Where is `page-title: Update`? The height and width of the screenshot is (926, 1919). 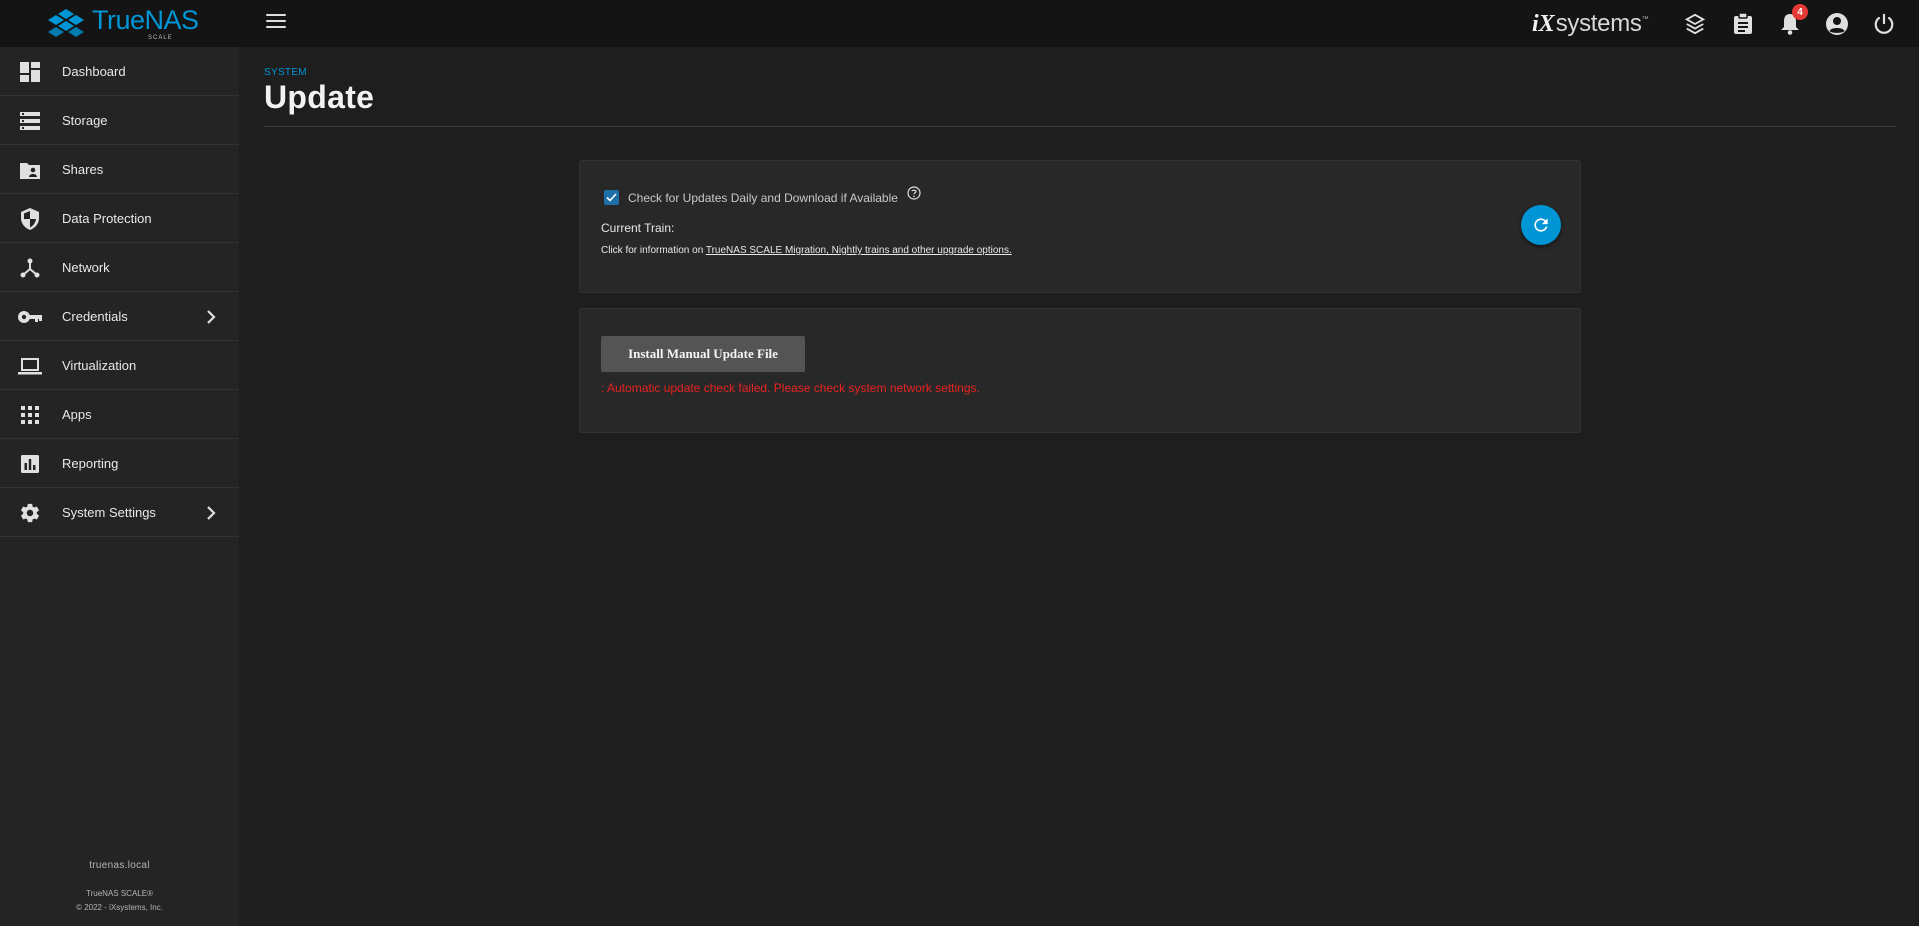
page-title: Update is located at coordinates (319, 97).